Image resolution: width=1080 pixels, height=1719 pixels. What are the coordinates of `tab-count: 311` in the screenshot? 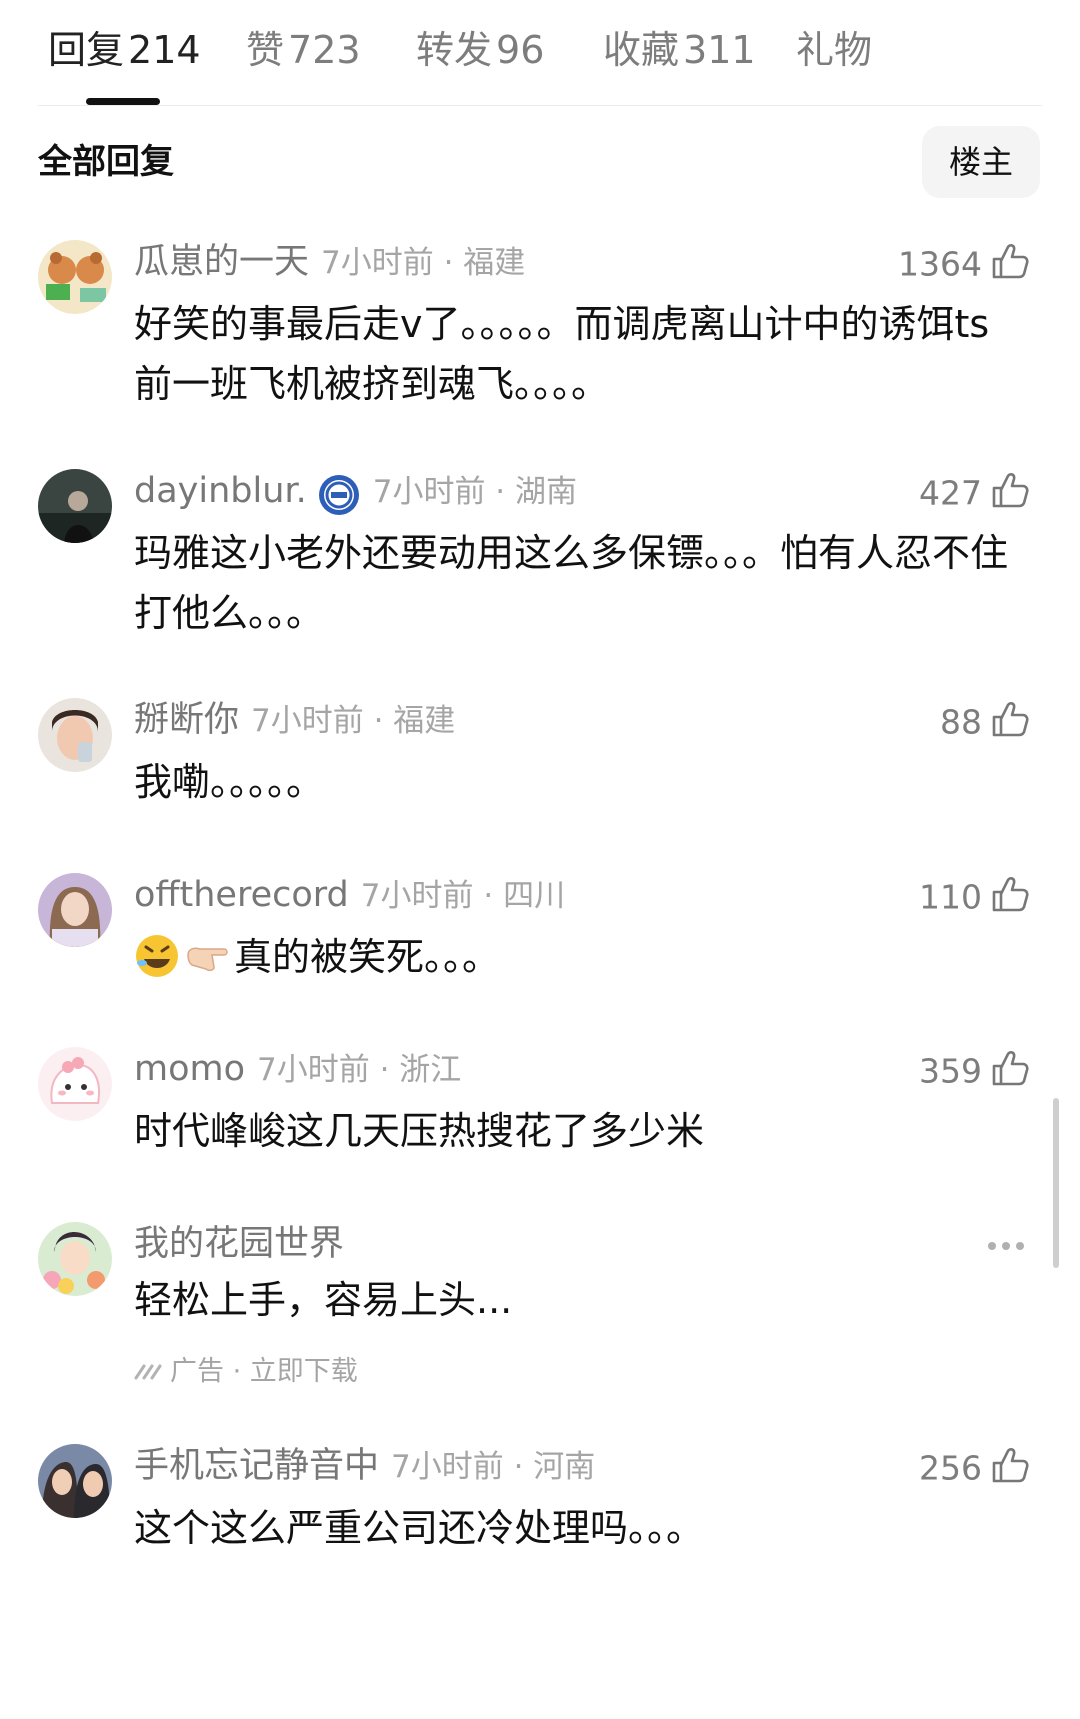 It's located at (719, 50).